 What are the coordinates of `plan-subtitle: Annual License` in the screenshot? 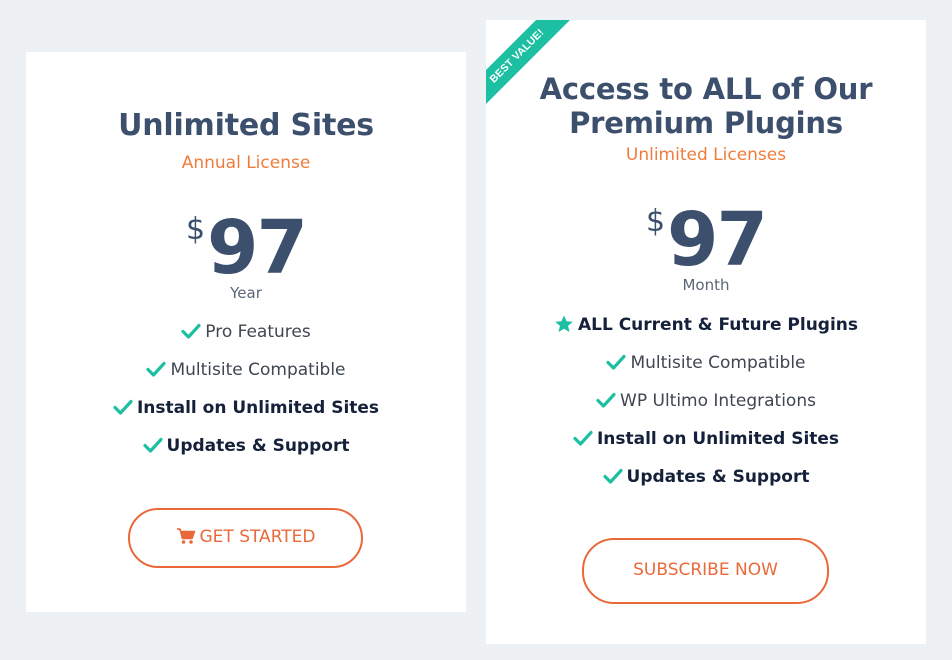 It's located at (246, 163).